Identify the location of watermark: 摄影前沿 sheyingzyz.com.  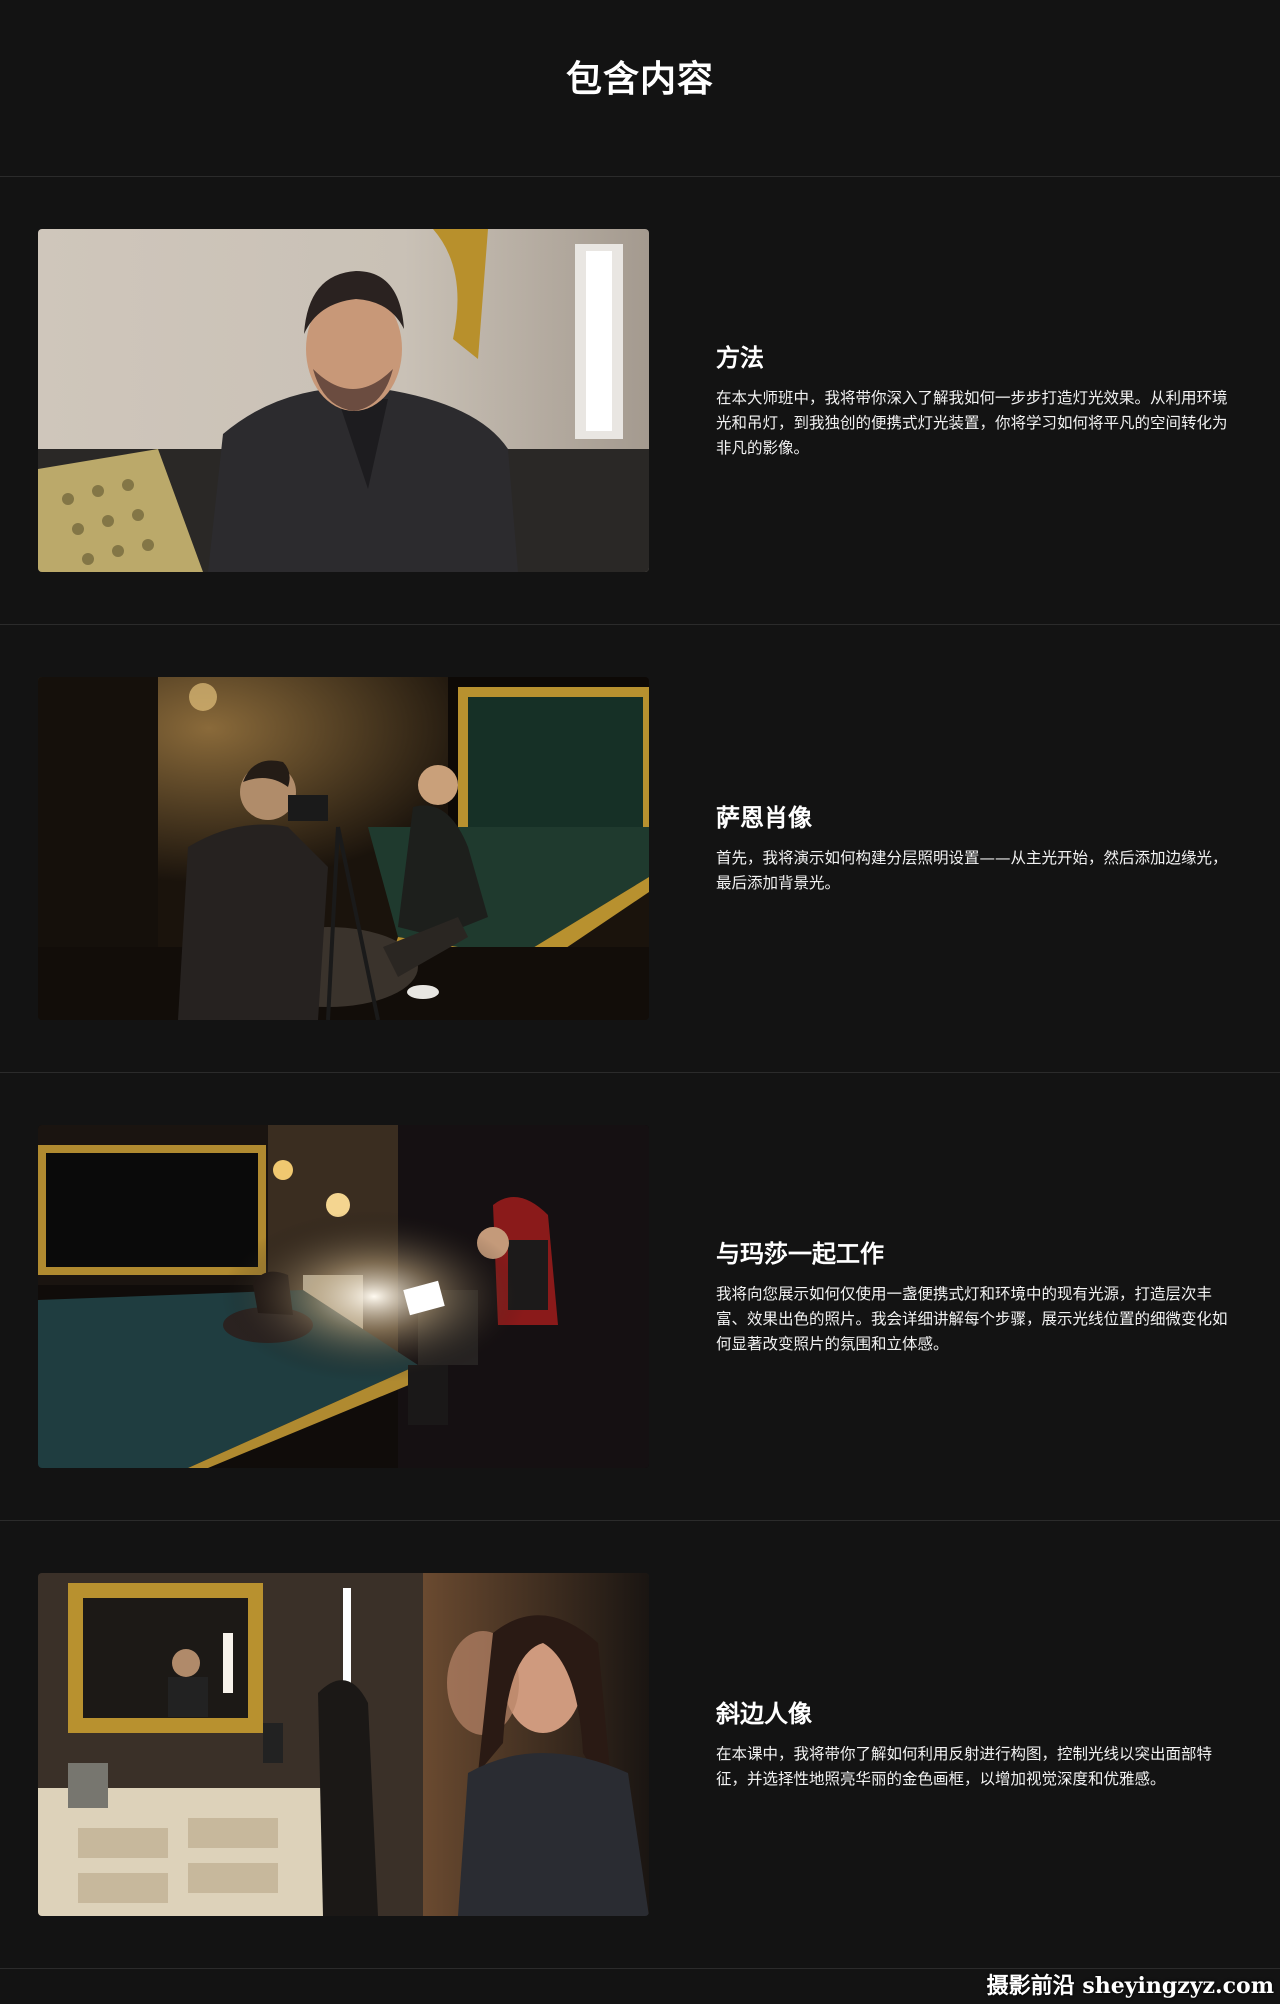
(1130, 1986).